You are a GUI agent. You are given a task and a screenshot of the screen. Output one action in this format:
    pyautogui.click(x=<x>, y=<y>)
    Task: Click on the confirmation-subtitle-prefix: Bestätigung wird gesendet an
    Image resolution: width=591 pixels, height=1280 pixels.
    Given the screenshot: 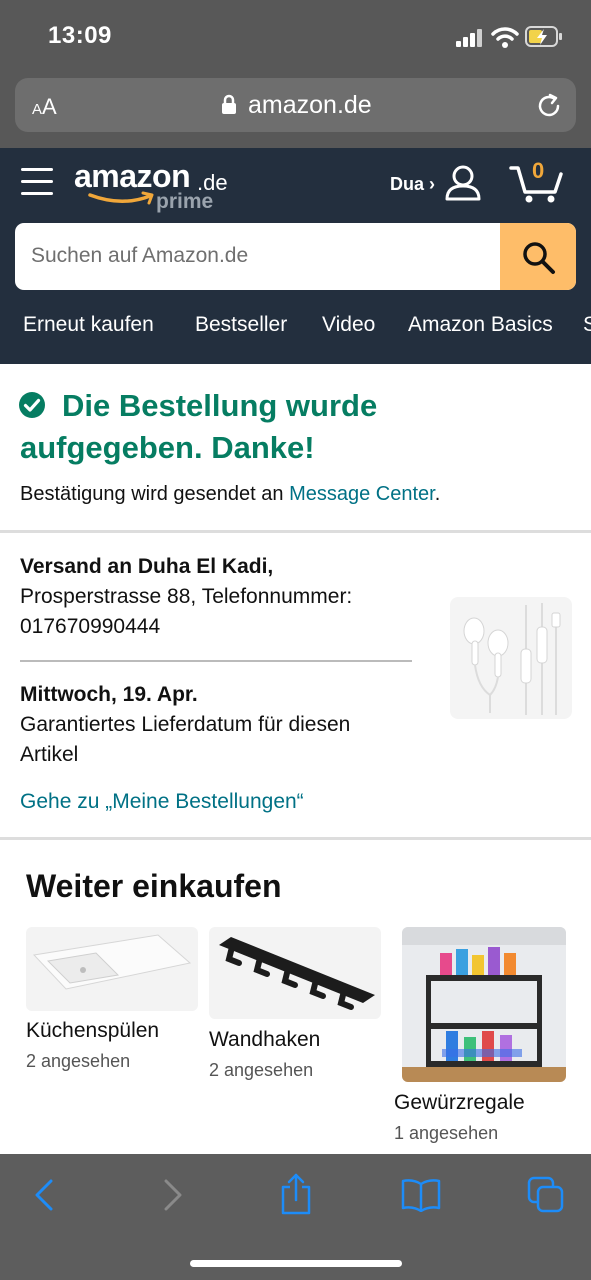 What is the action you would take?
    pyautogui.click(x=155, y=494)
    